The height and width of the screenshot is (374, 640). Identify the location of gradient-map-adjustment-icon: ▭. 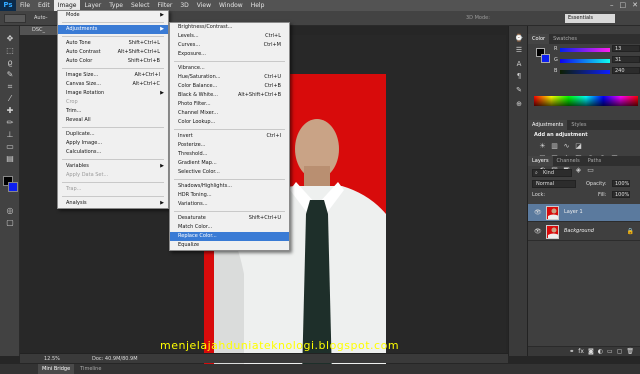
(590, 170).